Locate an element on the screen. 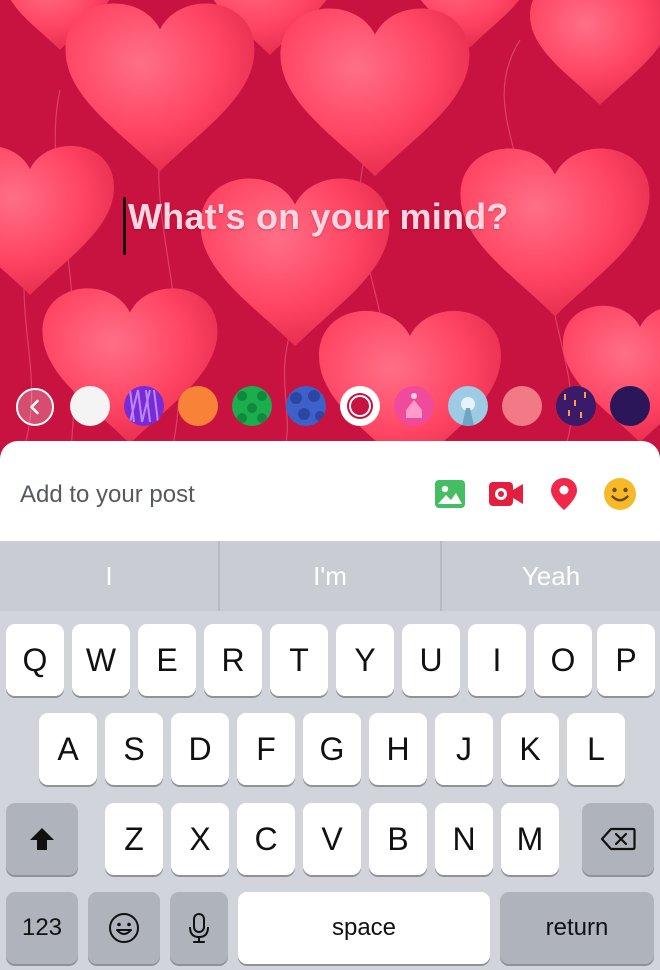  key-i: I is located at coordinates (497, 660).